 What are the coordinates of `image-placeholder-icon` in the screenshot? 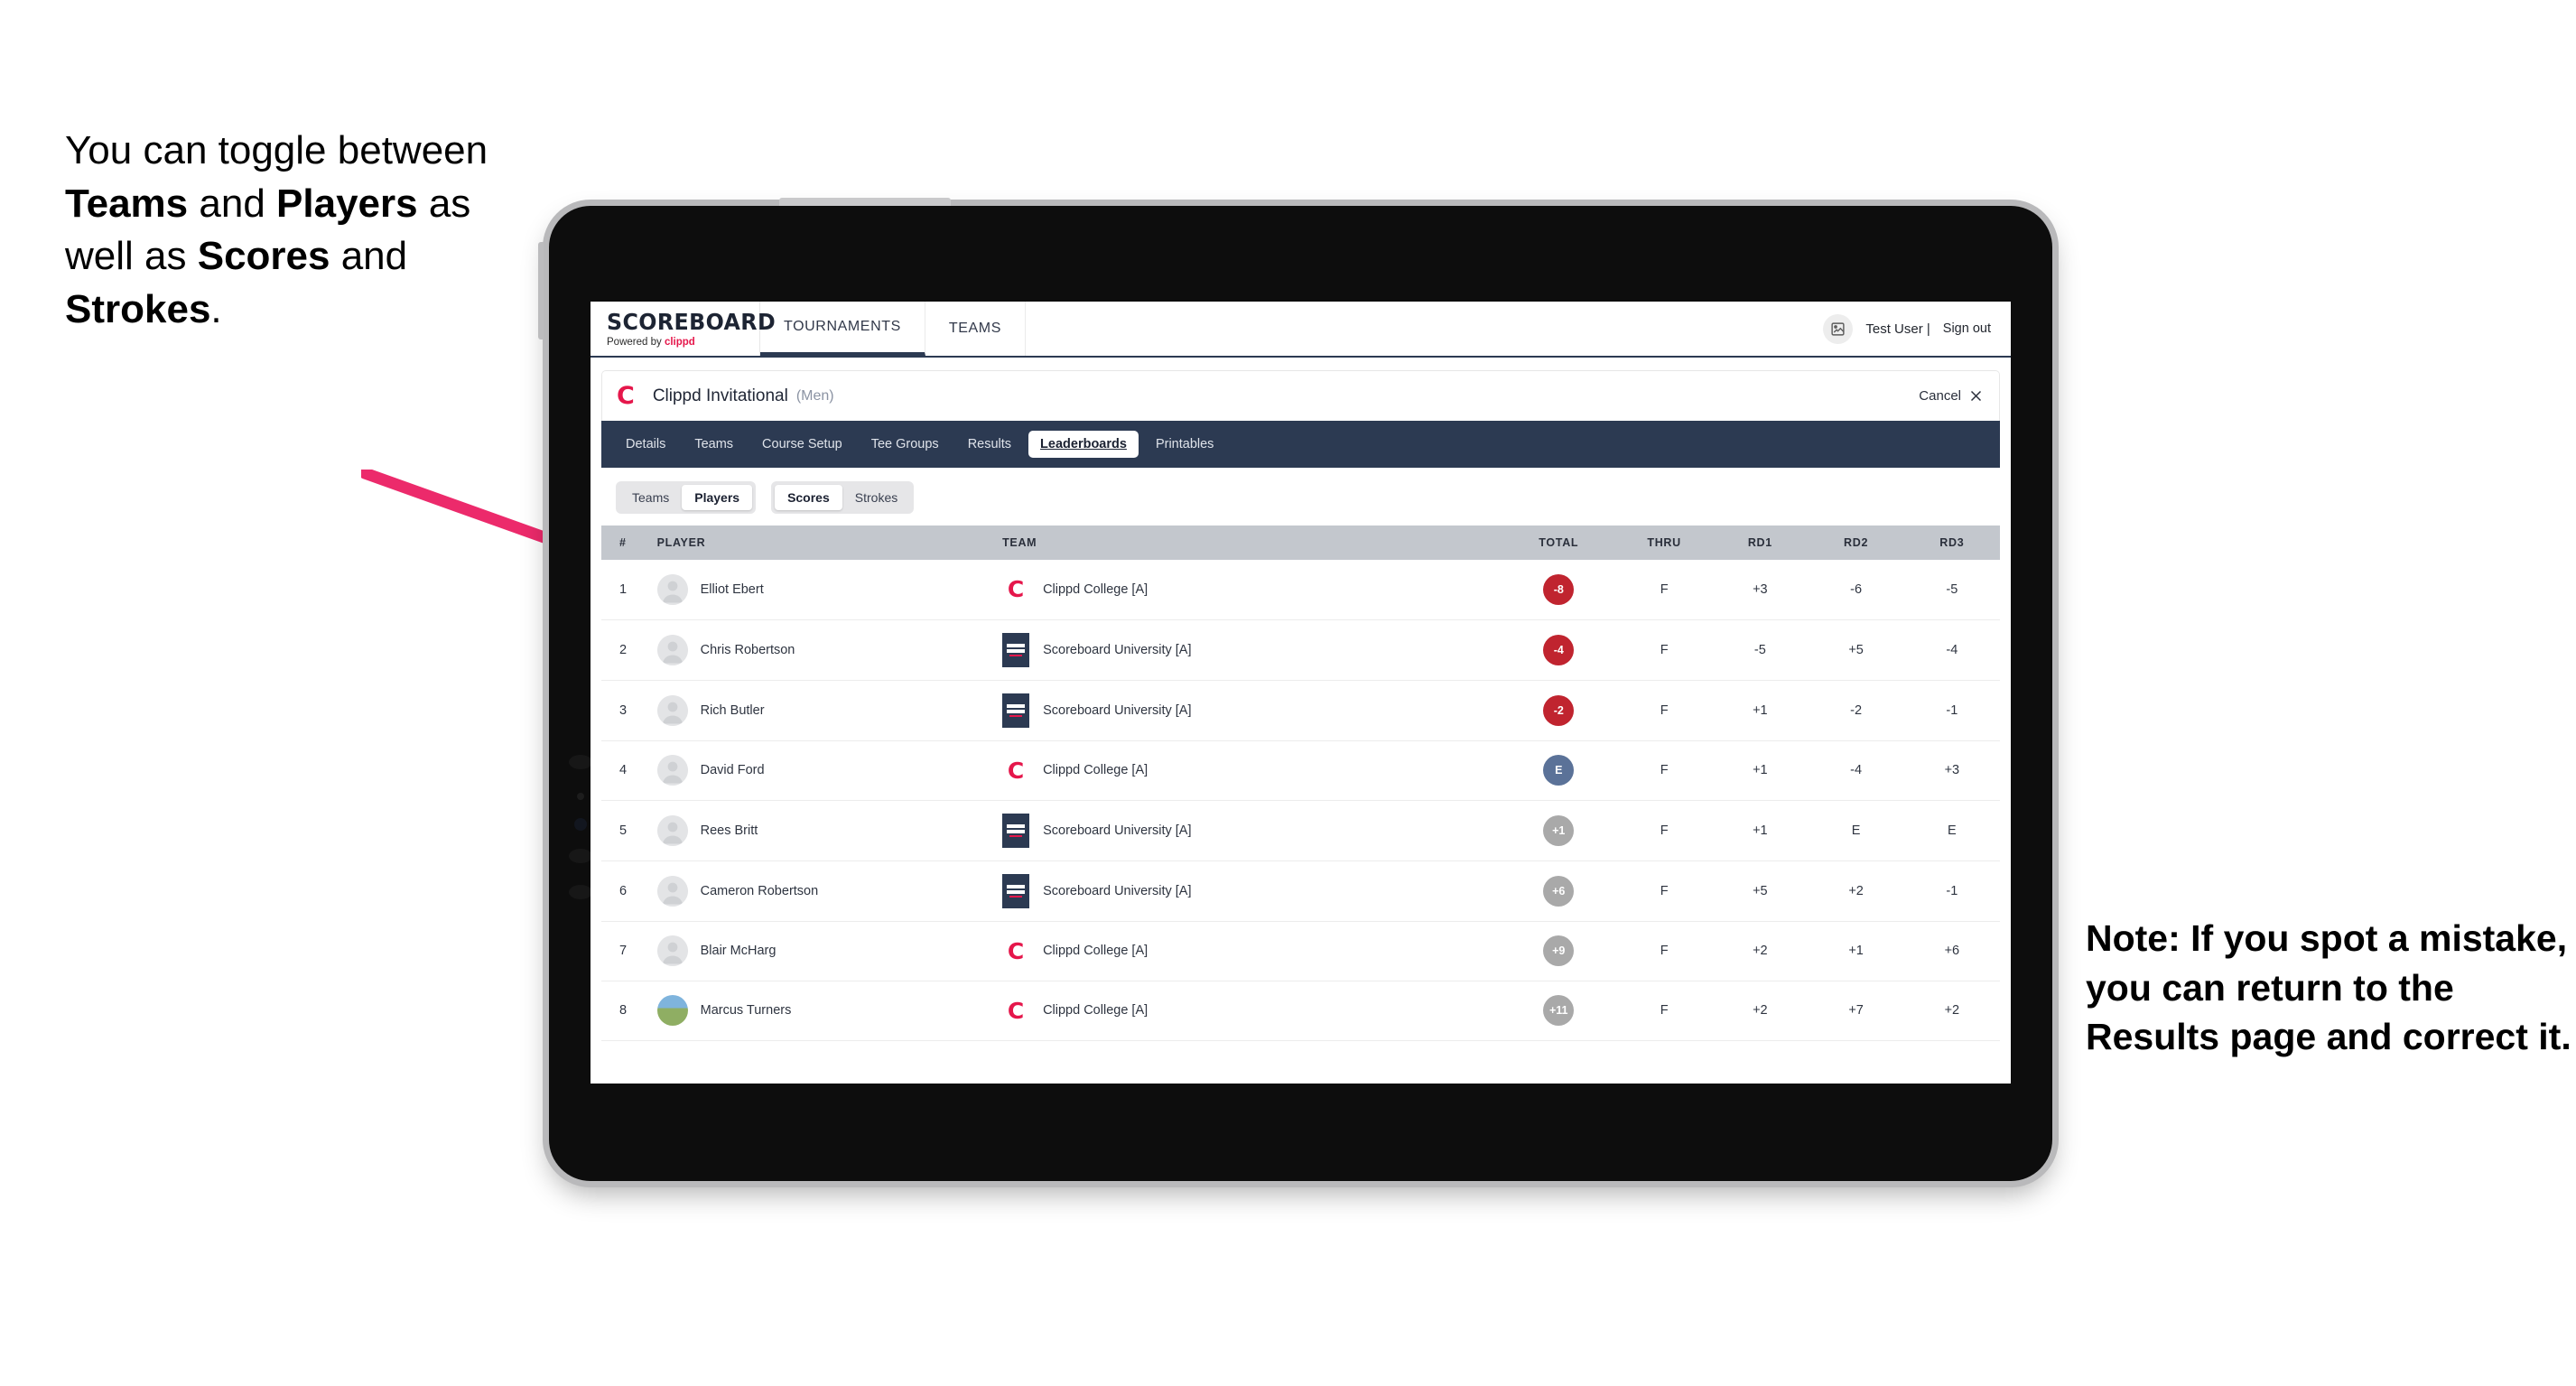 It's located at (1838, 328).